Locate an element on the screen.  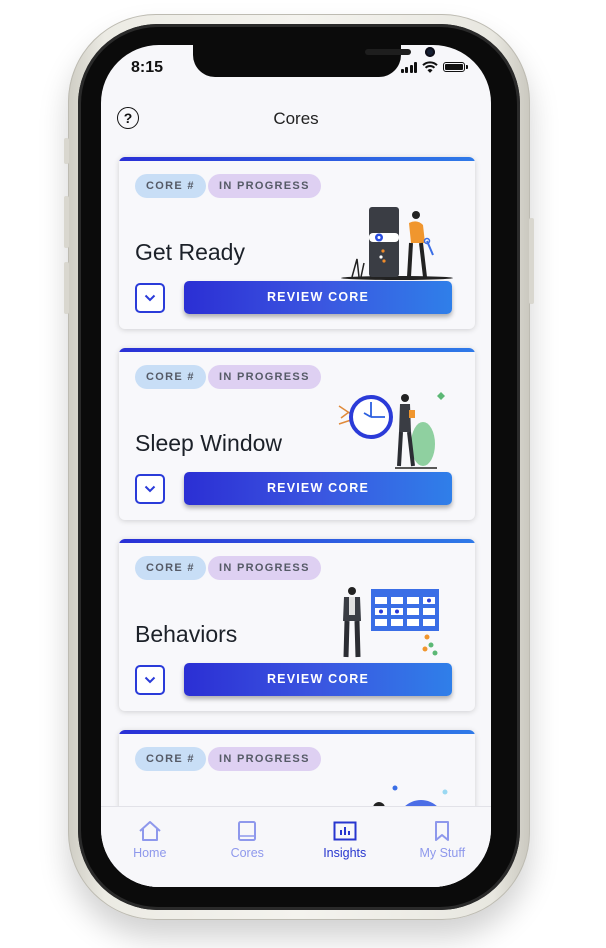
notch is located at coordinates (314, 61).